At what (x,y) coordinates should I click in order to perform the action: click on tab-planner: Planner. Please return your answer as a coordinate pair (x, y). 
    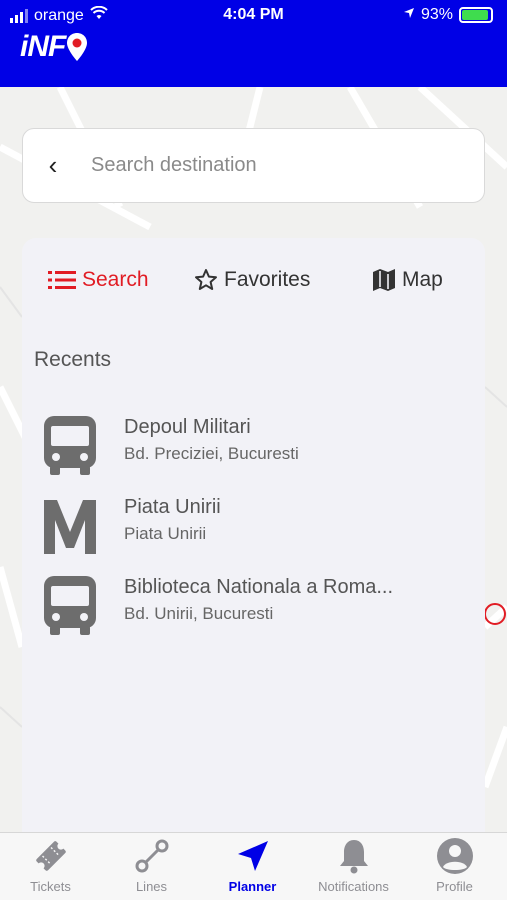
    Looking at the image, I should click on (252, 866).